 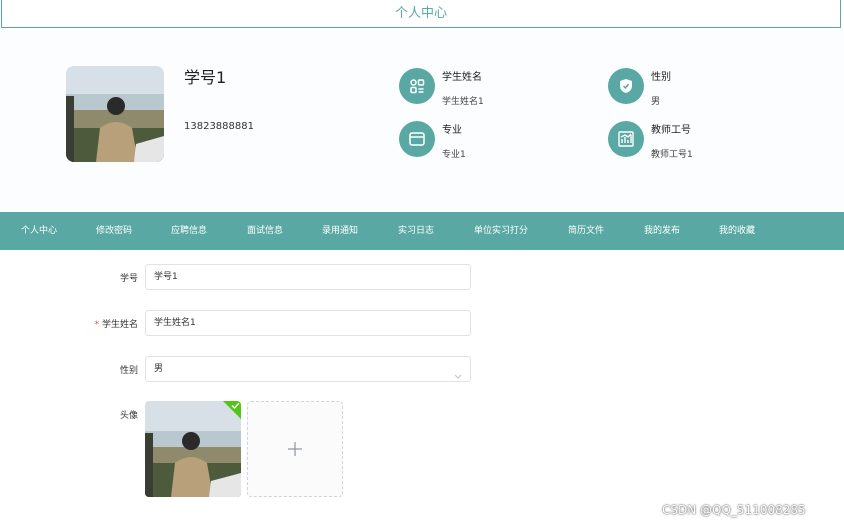 I want to click on student-name-label-text: 学生姓名, so click(x=119, y=325).